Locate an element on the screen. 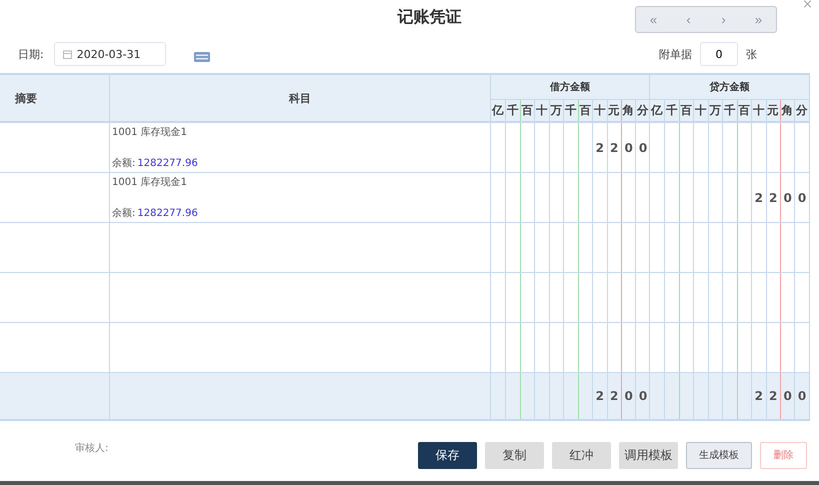  attachment-unit: 张 is located at coordinates (751, 54).